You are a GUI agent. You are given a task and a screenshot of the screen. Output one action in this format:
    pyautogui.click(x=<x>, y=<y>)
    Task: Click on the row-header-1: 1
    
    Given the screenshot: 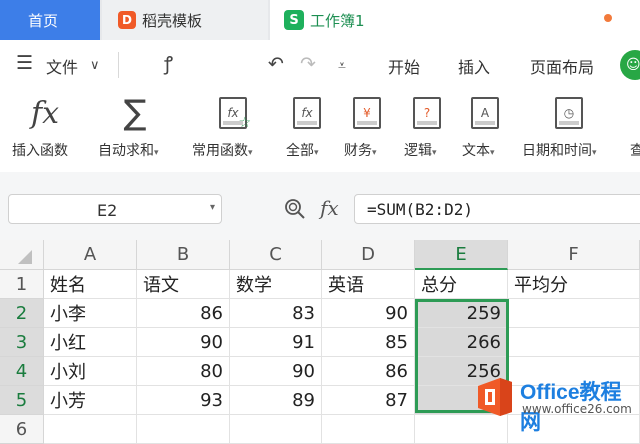 What is the action you would take?
    pyautogui.click(x=22, y=284)
    